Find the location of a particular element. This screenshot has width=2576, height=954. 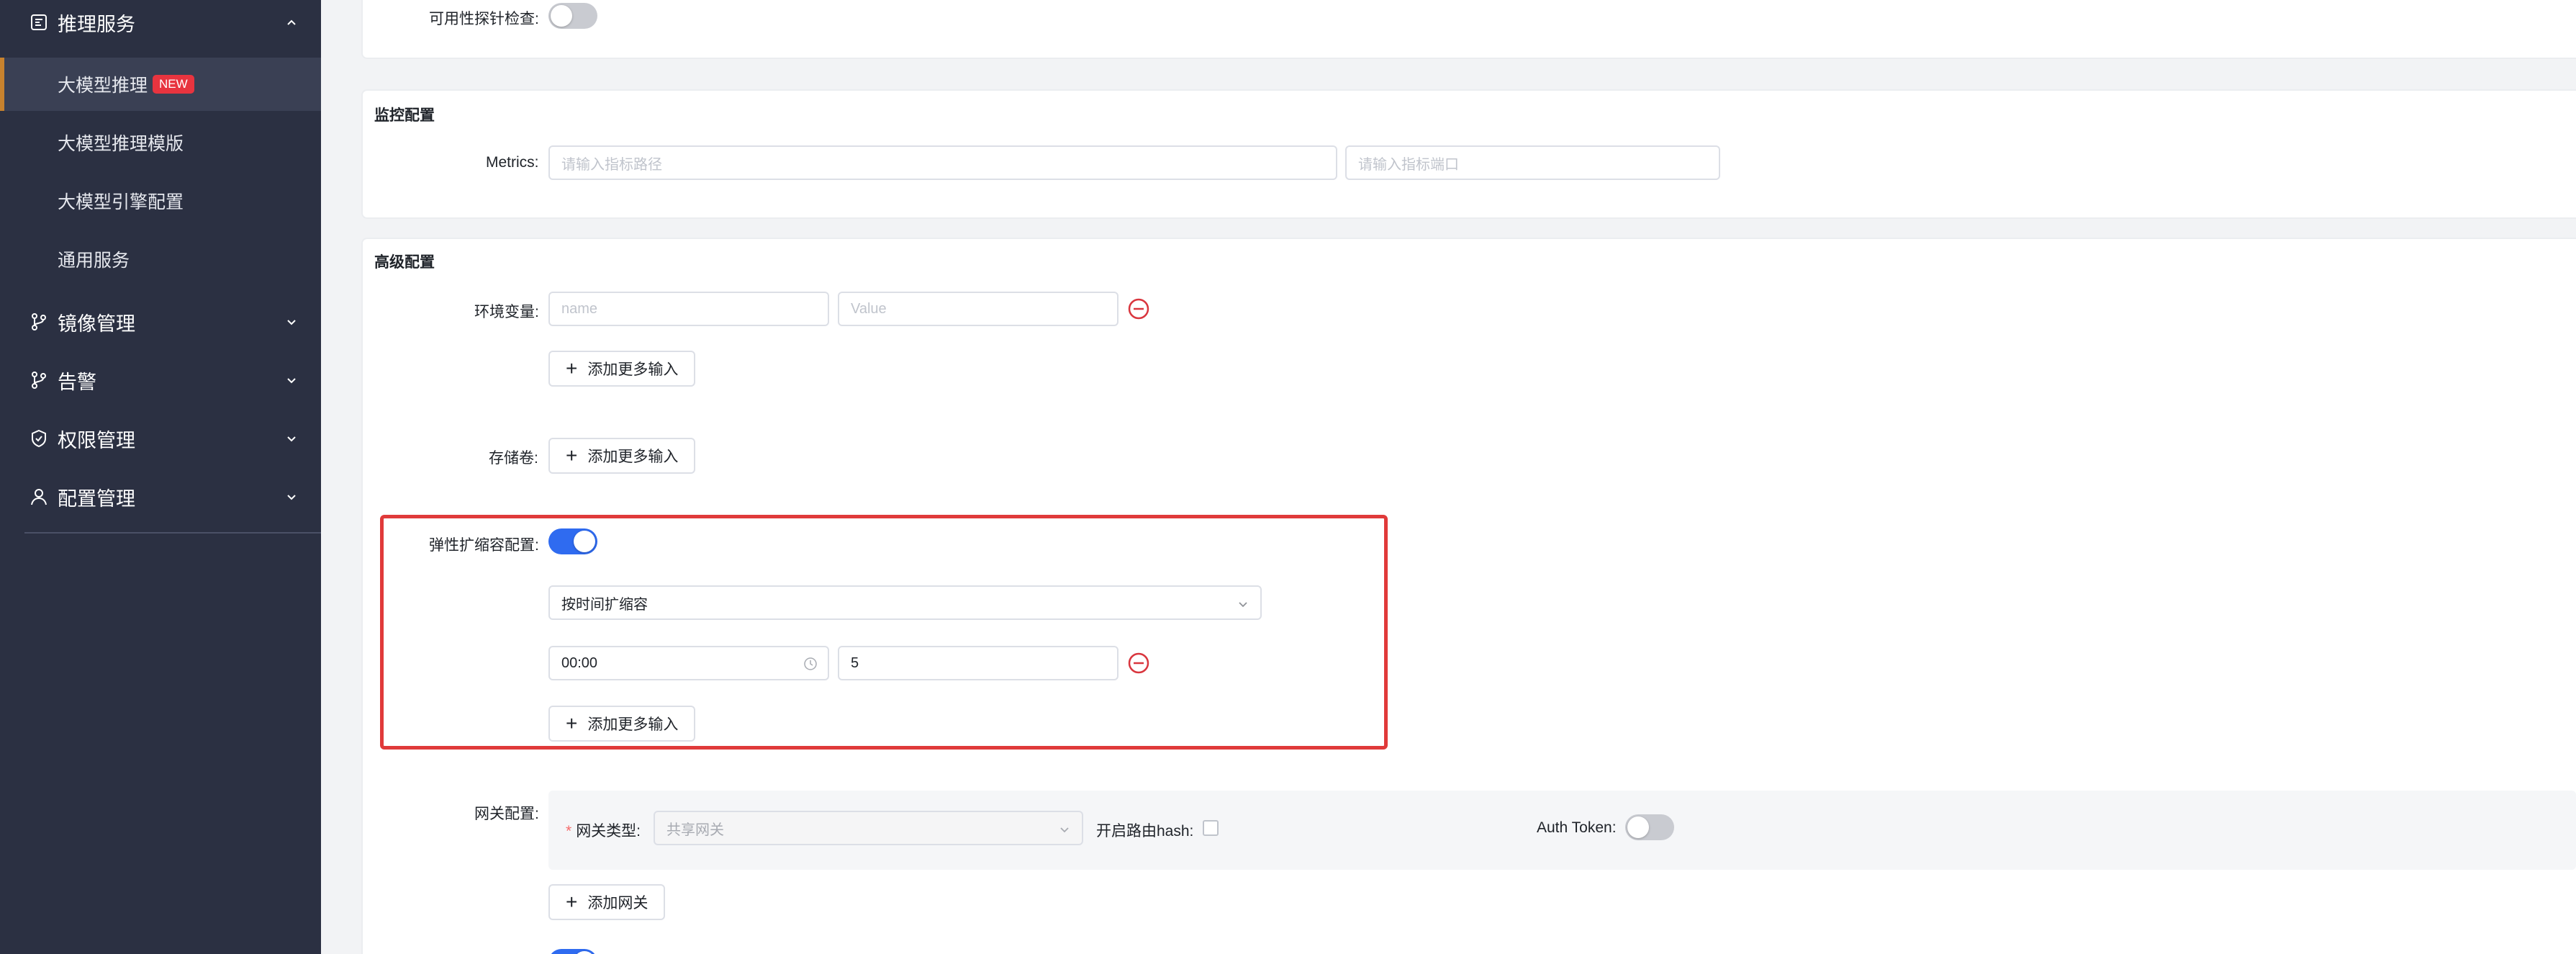

metrics-port-input: 请输入指标端口 is located at coordinates (1532, 162).